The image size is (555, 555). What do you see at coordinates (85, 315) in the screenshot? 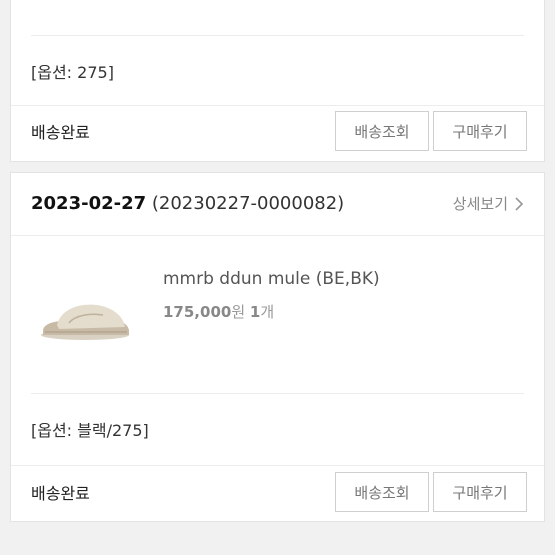
I see `product-image` at bounding box center [85, 315].